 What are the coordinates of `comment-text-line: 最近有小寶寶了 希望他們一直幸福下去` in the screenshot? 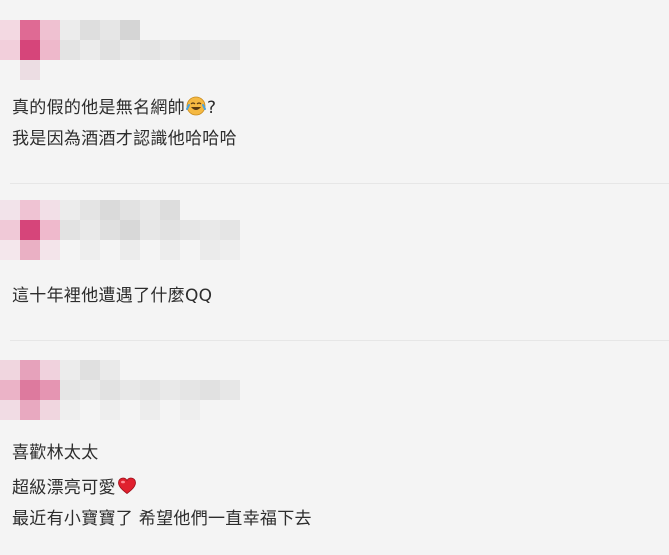 It's located at (162, 519).